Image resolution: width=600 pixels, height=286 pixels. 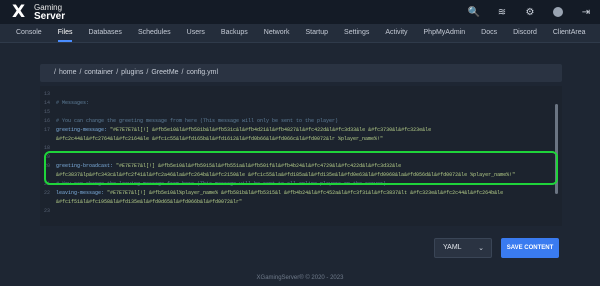 I want to click on line-number: 16, so click(x=46, y=121).